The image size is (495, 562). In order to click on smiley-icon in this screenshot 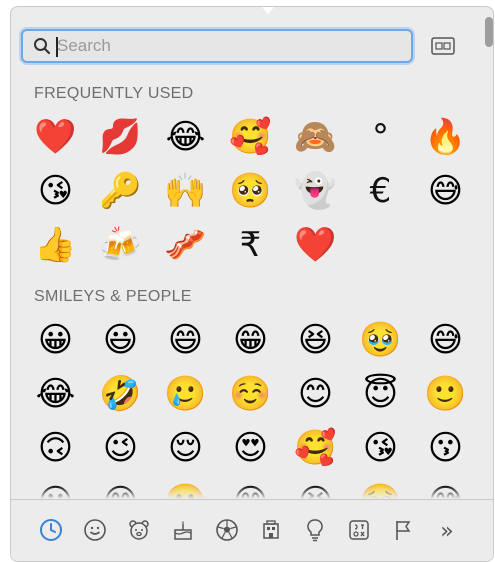, I will do `click(95, 532)`.